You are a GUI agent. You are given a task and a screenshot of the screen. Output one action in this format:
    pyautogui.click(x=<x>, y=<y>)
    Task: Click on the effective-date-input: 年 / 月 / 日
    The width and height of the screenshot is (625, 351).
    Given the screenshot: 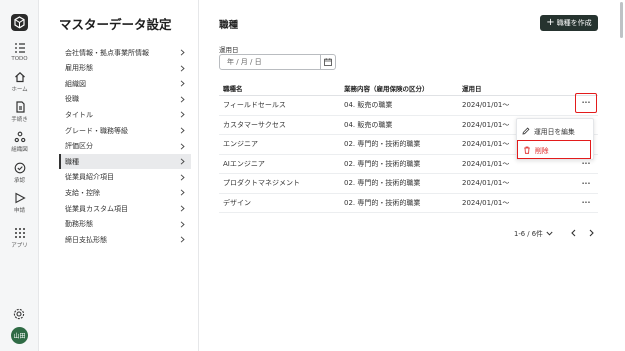 What is the action you would take?
    pyautogui.click(x=277, y=62)
    